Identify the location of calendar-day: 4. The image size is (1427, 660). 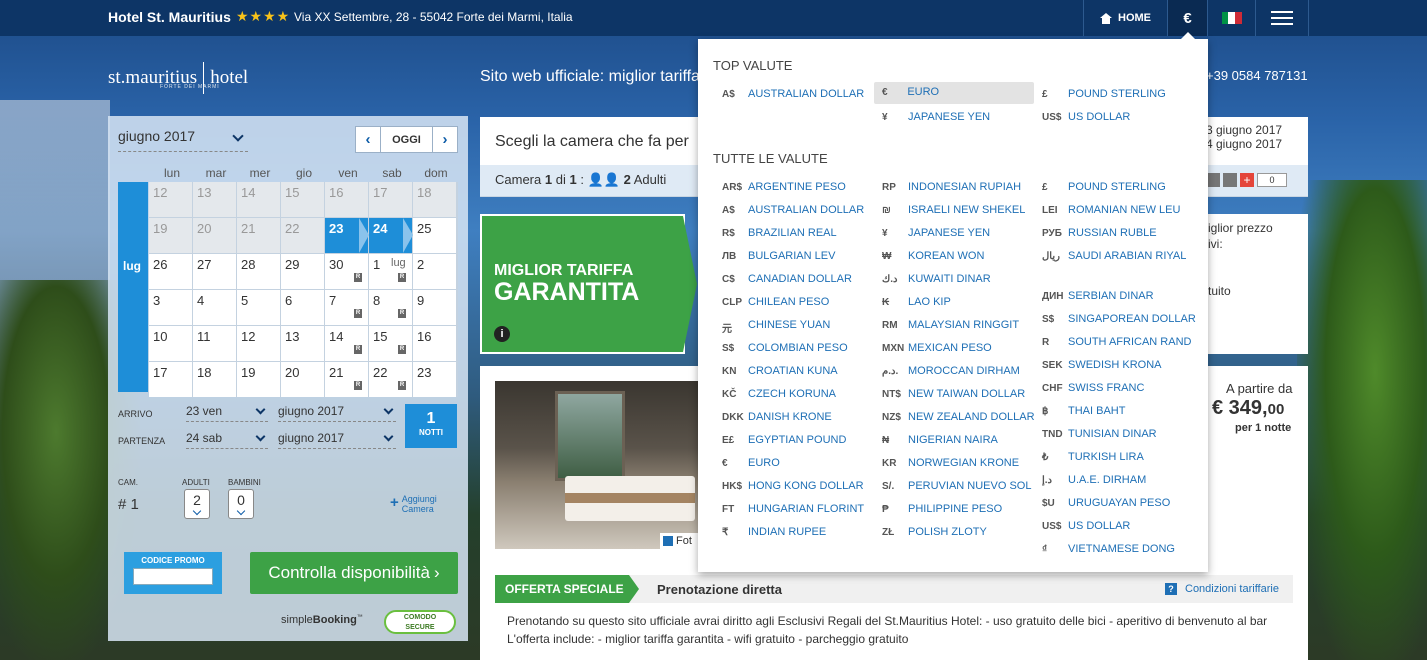
(215, 307).